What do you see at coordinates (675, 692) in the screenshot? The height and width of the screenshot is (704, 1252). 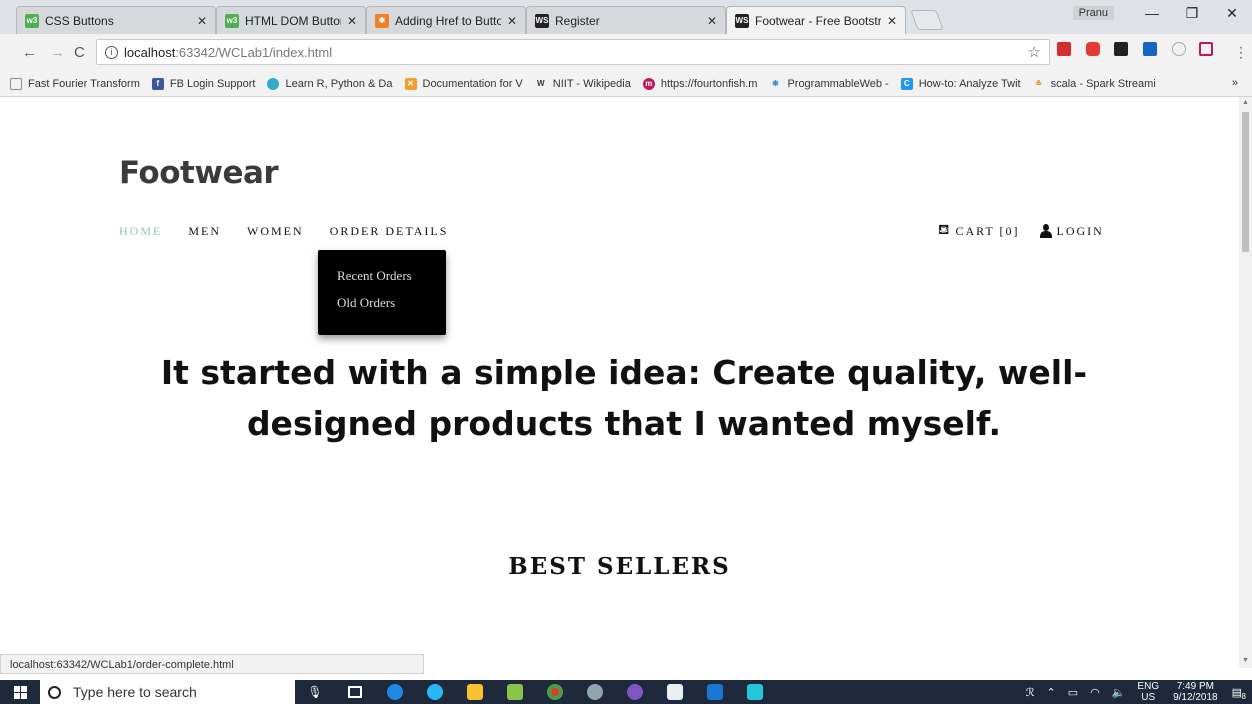 I see `sticky-notes-icon` at bounding box center [675, 692].